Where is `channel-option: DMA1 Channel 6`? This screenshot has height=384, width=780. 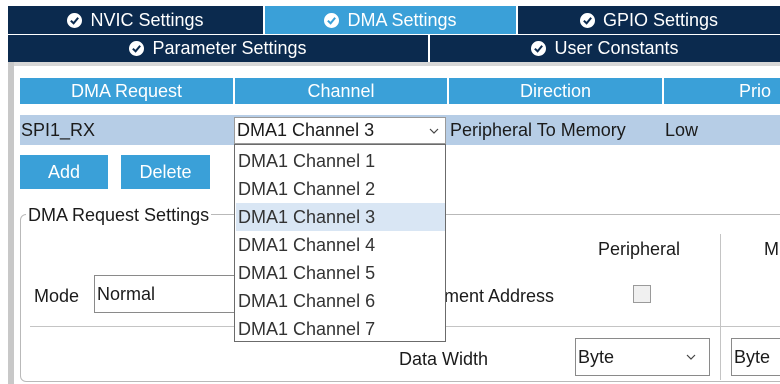
channel-option: DMA1 Channel 6 is located at coordinates (340, 301).